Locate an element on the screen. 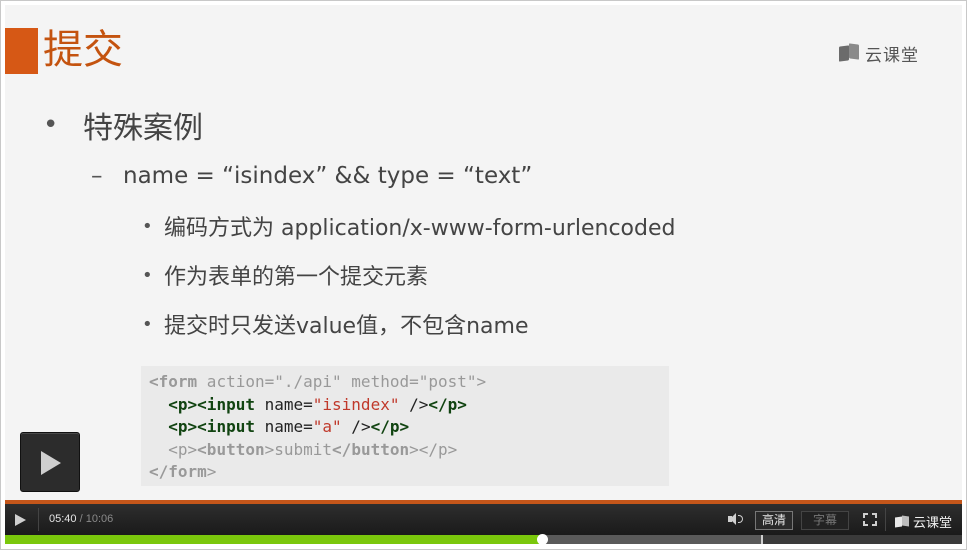 This screenshot has height=550, width=967. bullet-level1: • 特殊案例 is located at coordinates (123, 125).